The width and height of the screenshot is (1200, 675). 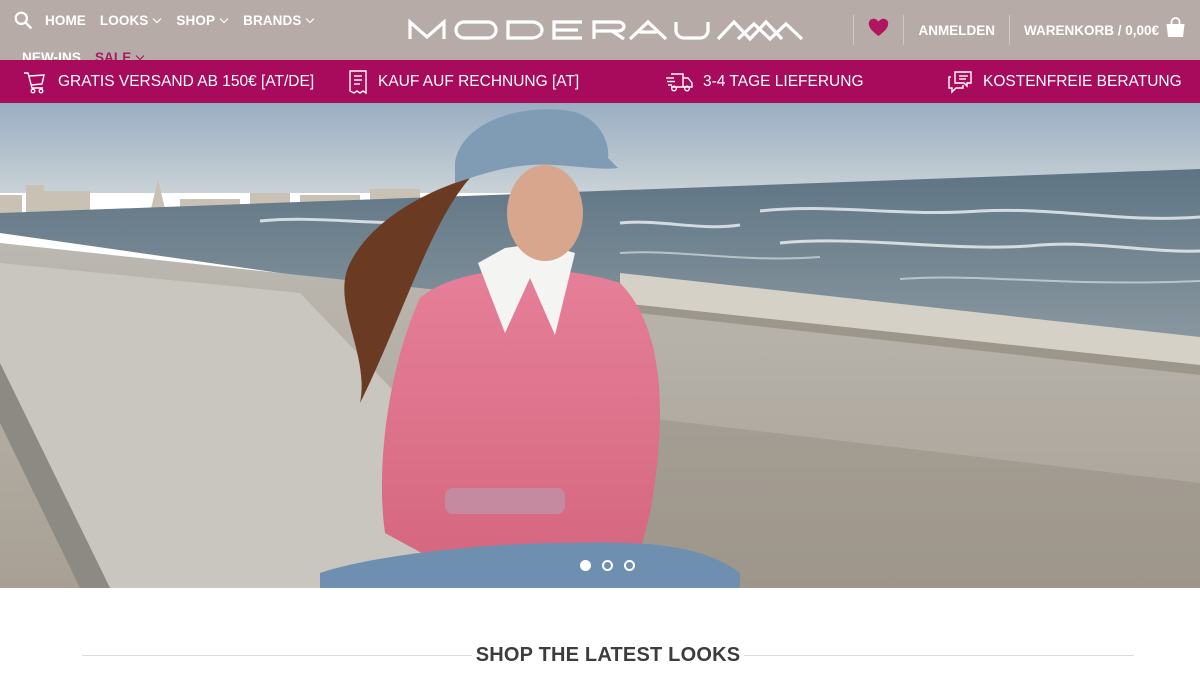 I want to click on shopping-cart-icon, so click(x=35, y=82).